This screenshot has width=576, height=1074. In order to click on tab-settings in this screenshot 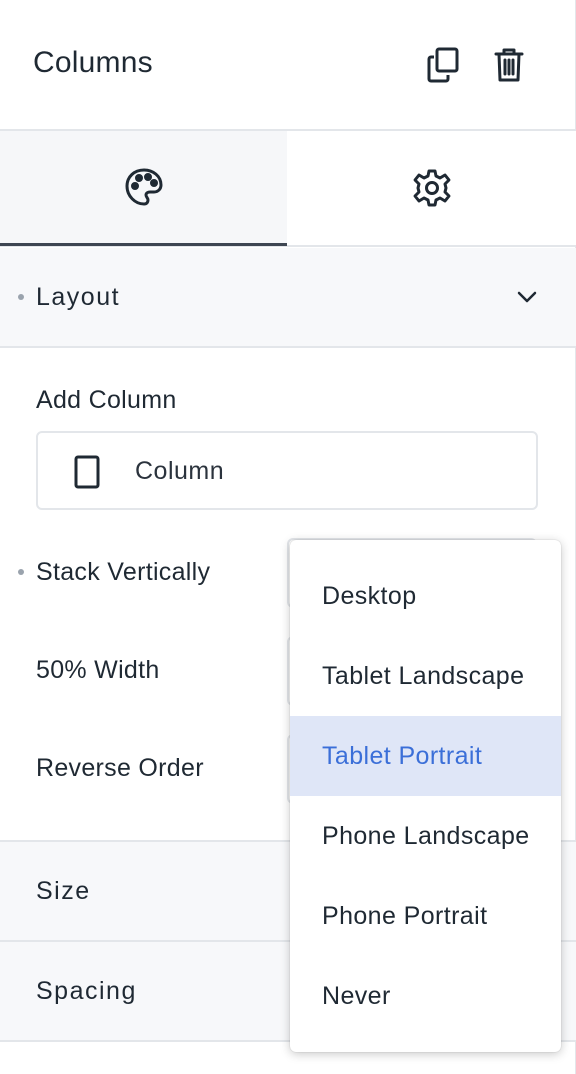, I will do `click(431, 188)`.